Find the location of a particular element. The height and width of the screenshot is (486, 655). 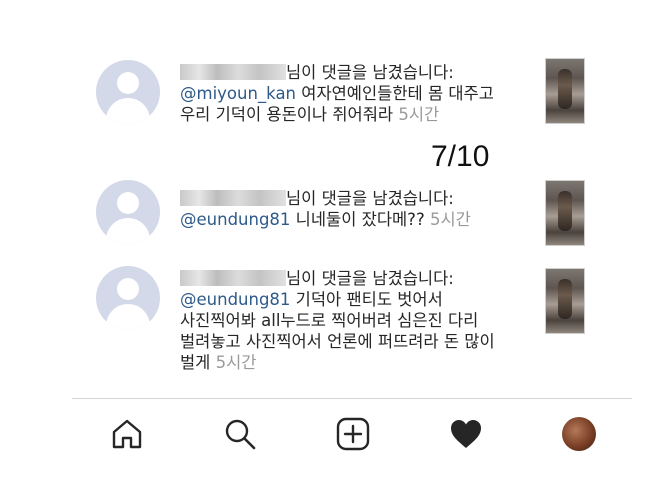

page-counter: 7/10 is located at coordinates (460, 156).